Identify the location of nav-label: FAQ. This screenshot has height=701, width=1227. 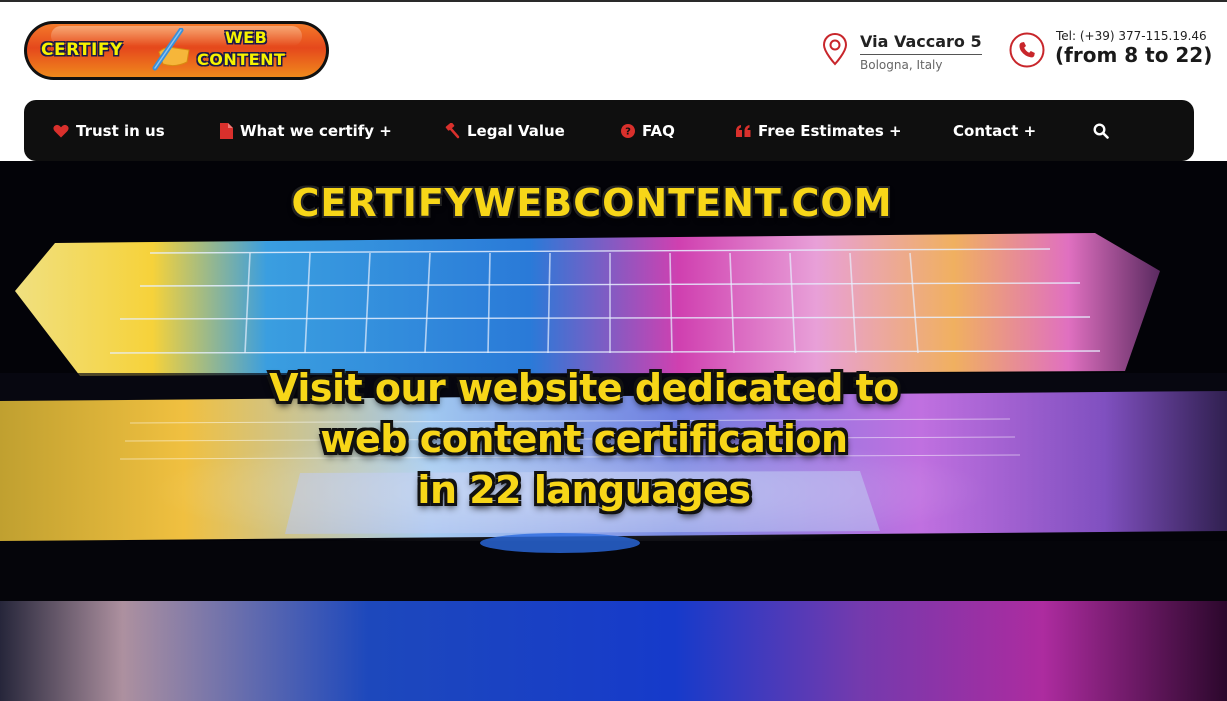
(658, 130).